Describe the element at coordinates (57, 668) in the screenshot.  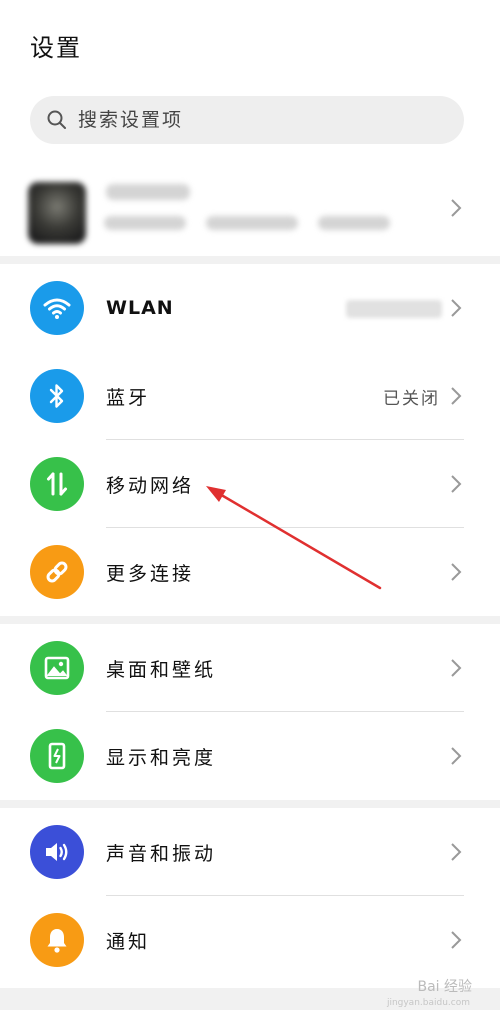
I see `wallpaper-icon` at that location.